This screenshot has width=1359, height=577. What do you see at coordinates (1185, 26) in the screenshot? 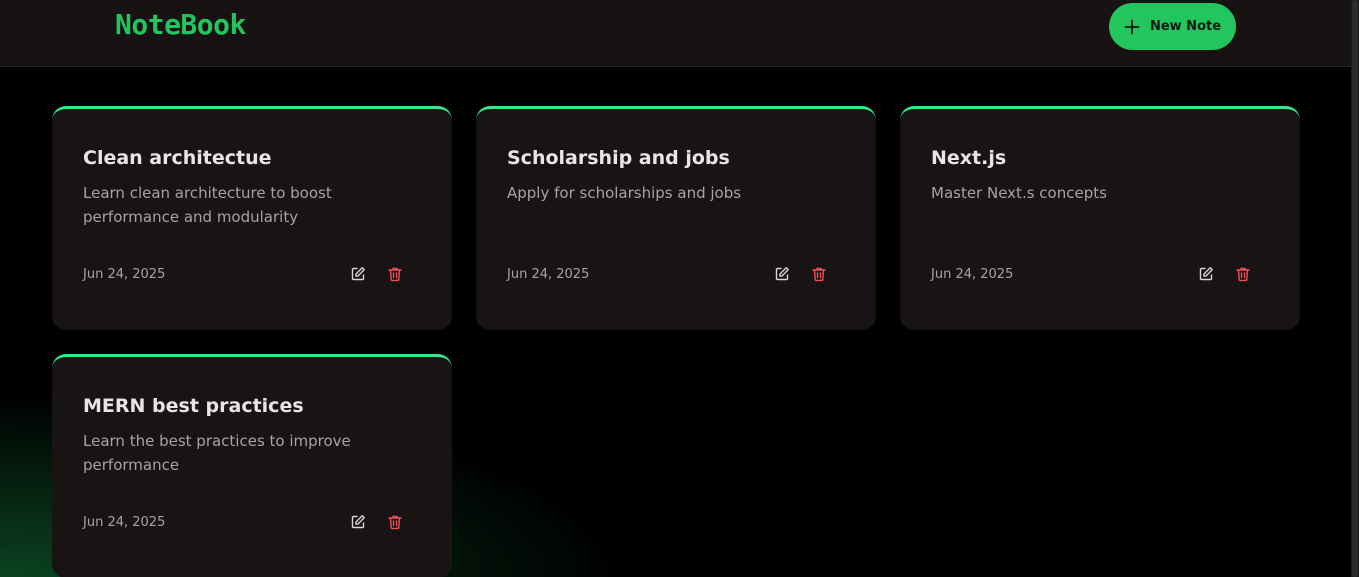
I see `new-note-label: New Note` at bounding box center [1185, 26].